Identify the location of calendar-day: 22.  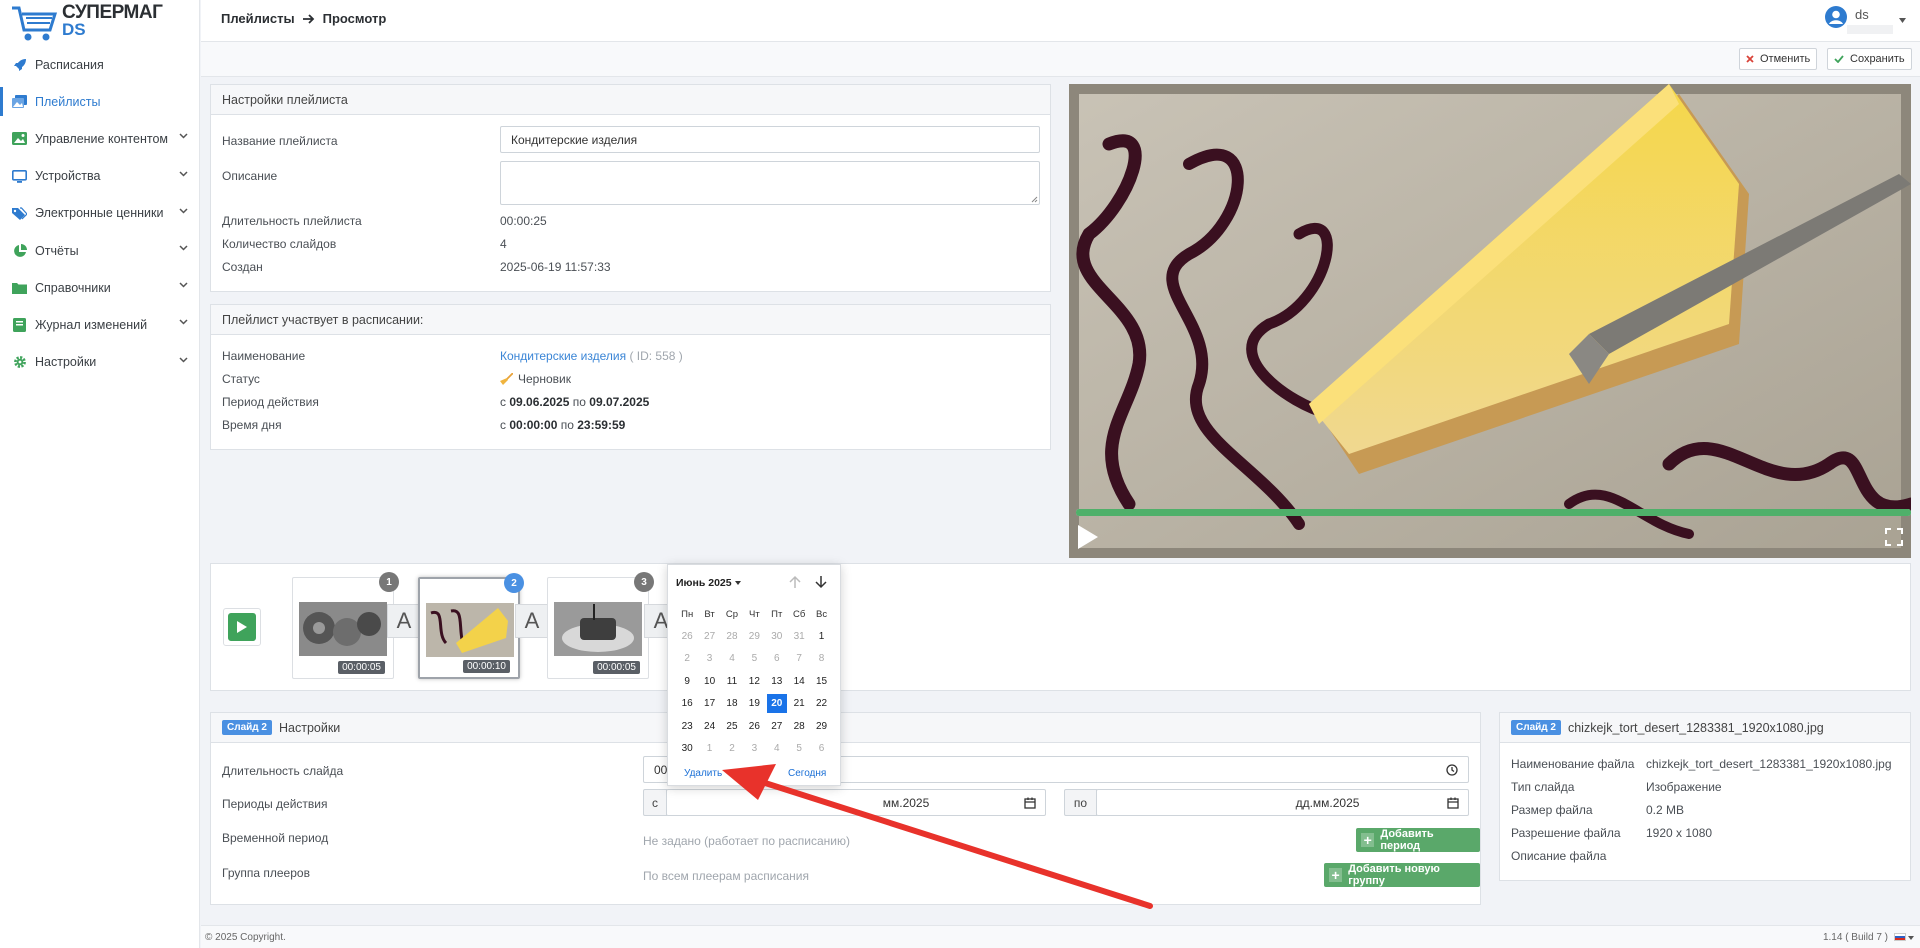
(821, 703).